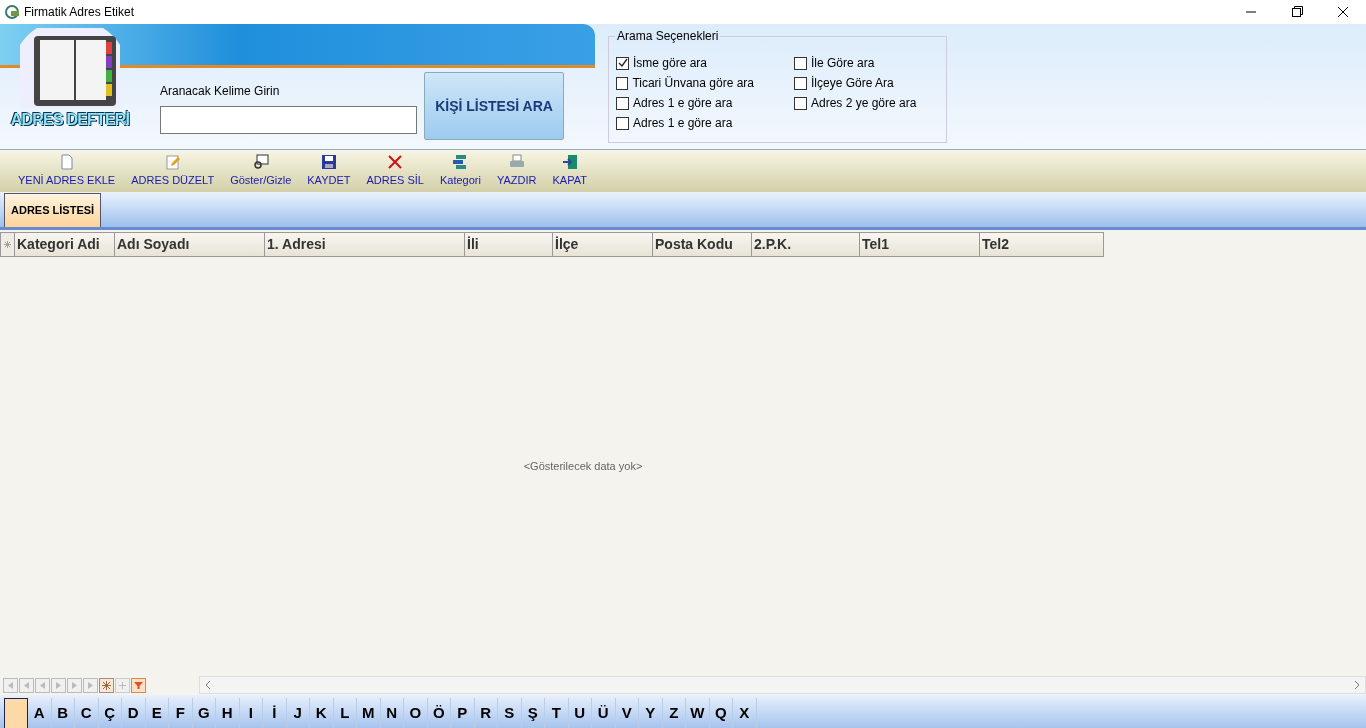 The image size is (1366, 728). Describe the element at coordinates (557, 713) in the screenshot. I see `letter-tab: T` at that location.